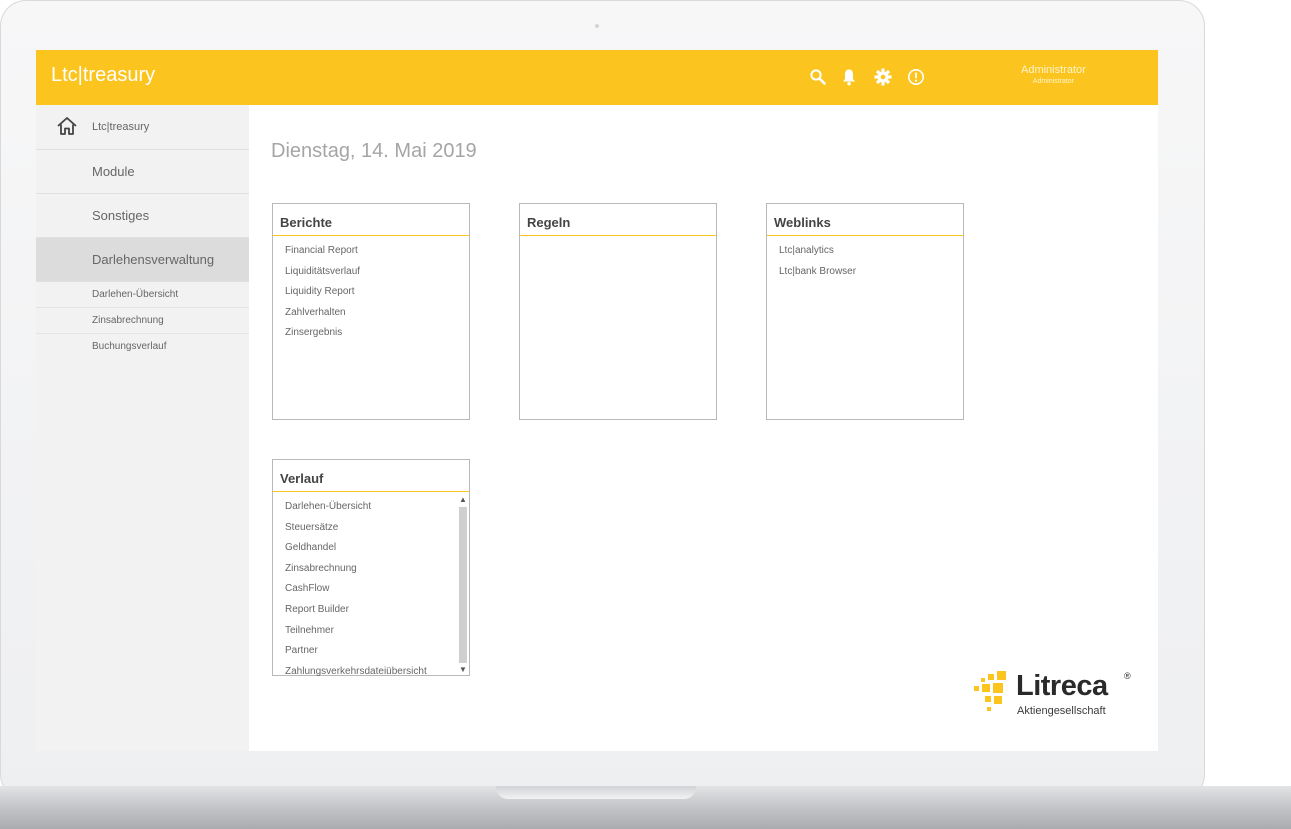 This screenshot has width=1291, height=829. Describe the element at coordinates (463, 670) in the screenshot. I see `scroll-down-arrow-icon: ▼` at that location.